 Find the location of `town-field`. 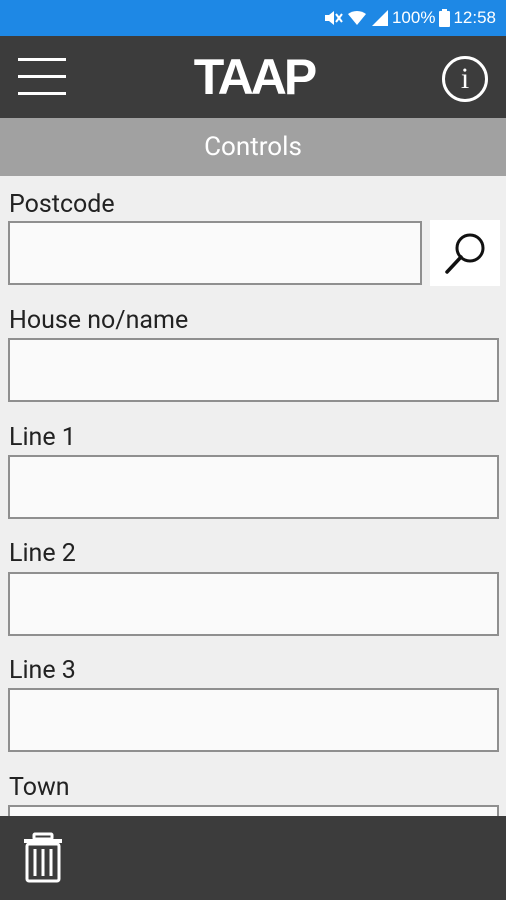

town-field is located at coordinates (253, 810).